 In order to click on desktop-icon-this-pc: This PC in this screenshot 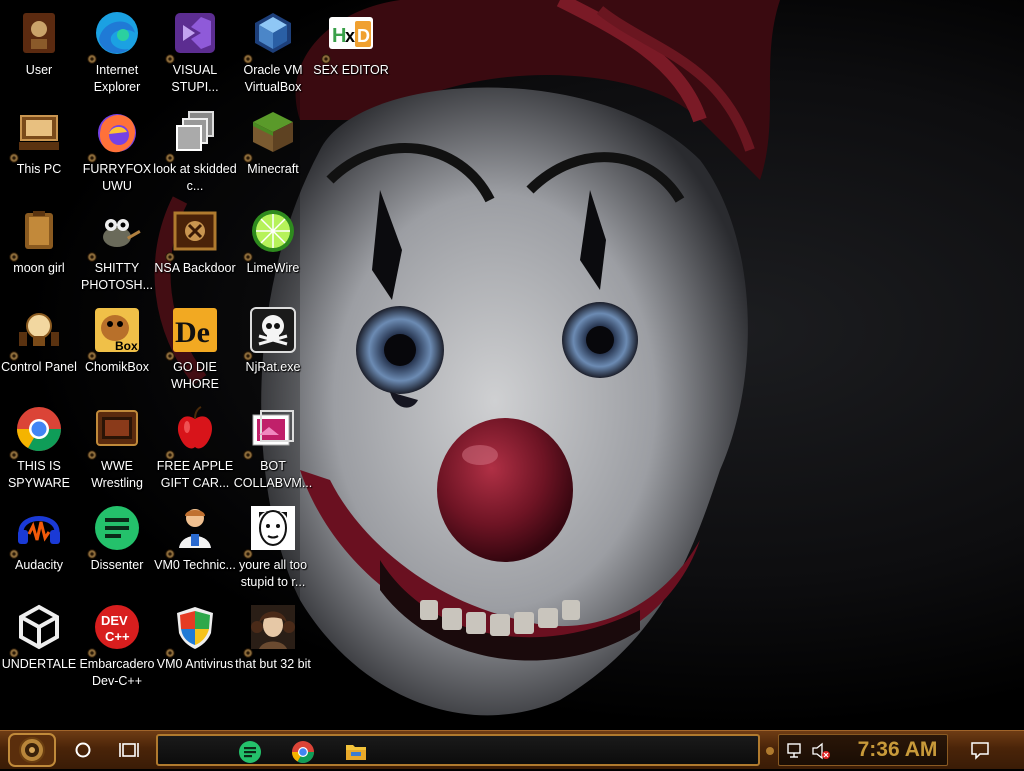, I will do `click(39, 151)`.